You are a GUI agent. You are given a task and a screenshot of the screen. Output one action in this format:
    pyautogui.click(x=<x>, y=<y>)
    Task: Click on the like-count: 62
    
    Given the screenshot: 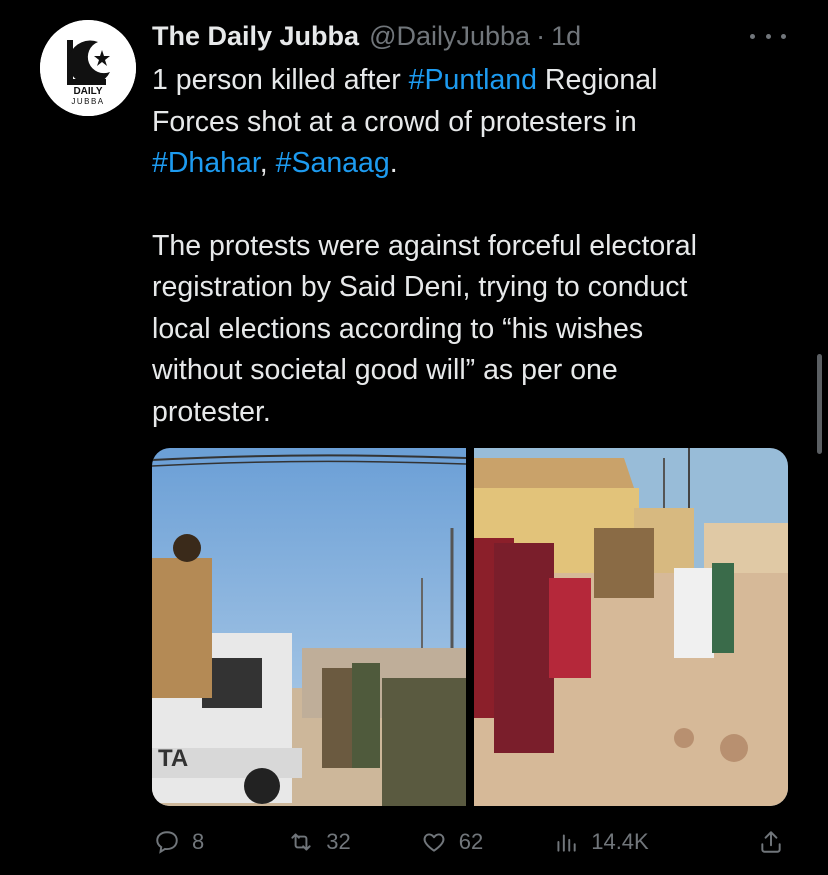 What is the action you would take?
    pyautogui.click(x=471, y=841)
    